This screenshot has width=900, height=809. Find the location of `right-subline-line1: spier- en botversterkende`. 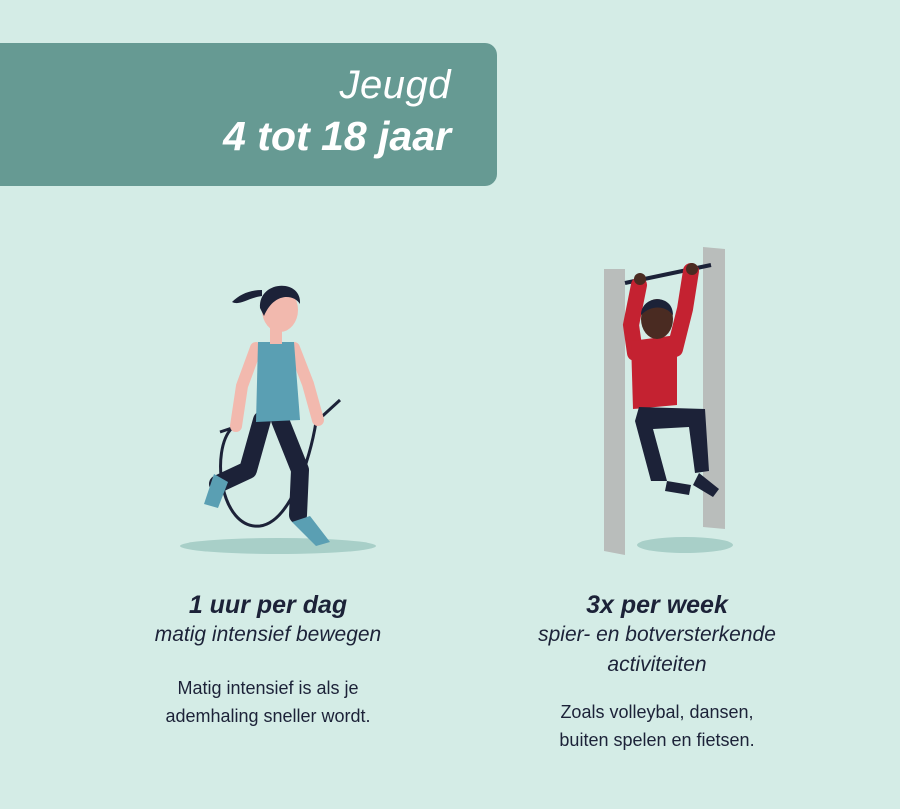

right-subline-line1: spier- en botversterkende is located at coordinates (657, 634).